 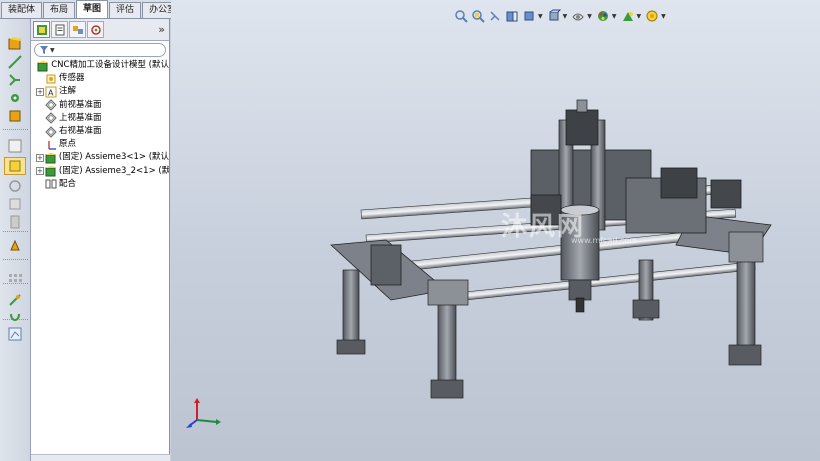 I want to click on watermark-url: www.mfcad.com, so click(x=604, y=240).